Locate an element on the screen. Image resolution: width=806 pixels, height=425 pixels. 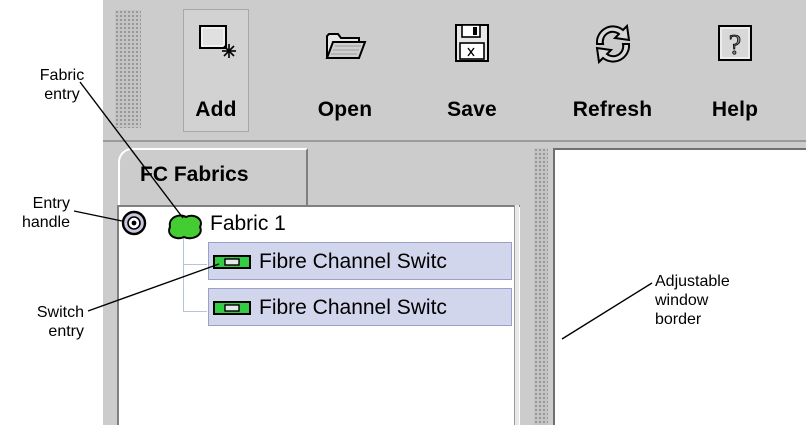
entry-handle-callout: Entry handle is located at coordinates (45, 213).